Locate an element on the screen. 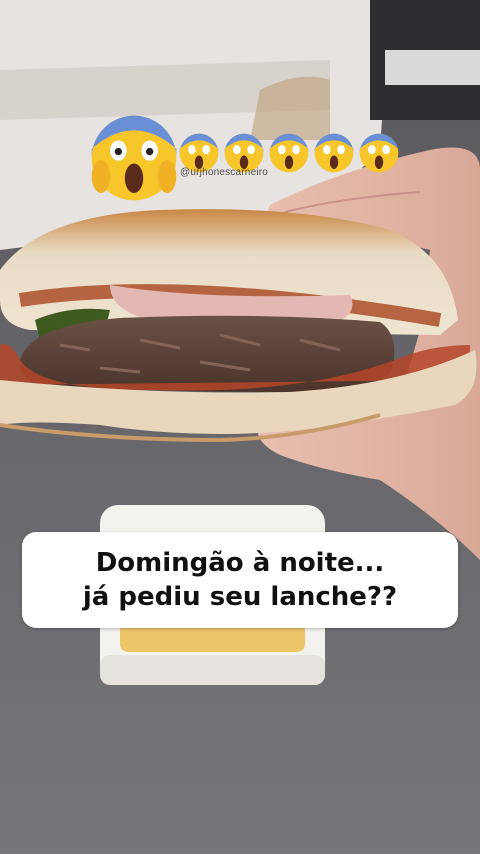  emoji-row is located at coordinates (248, 160).